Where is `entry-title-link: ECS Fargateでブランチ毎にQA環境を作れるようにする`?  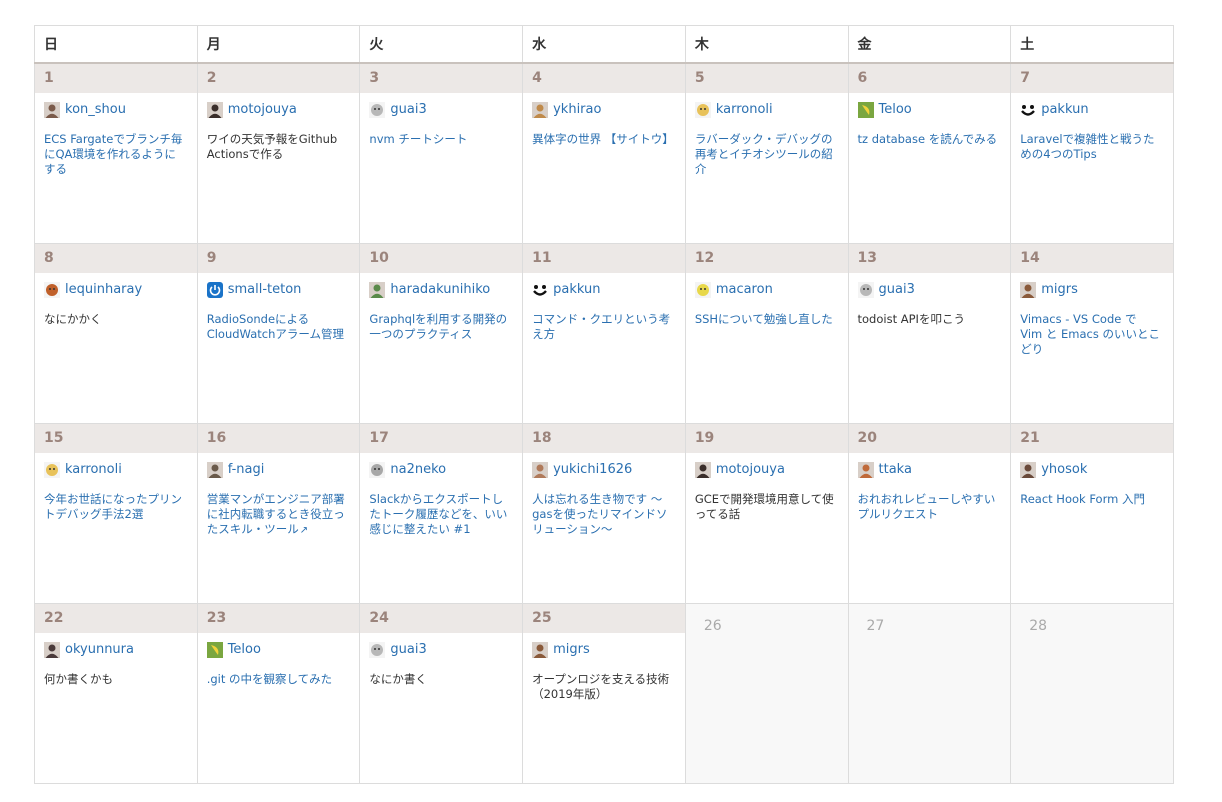
entry-title-link: ECS Fargateでブランチ毎にQA環境を作れるようにする is located at coordinates (114, 154).